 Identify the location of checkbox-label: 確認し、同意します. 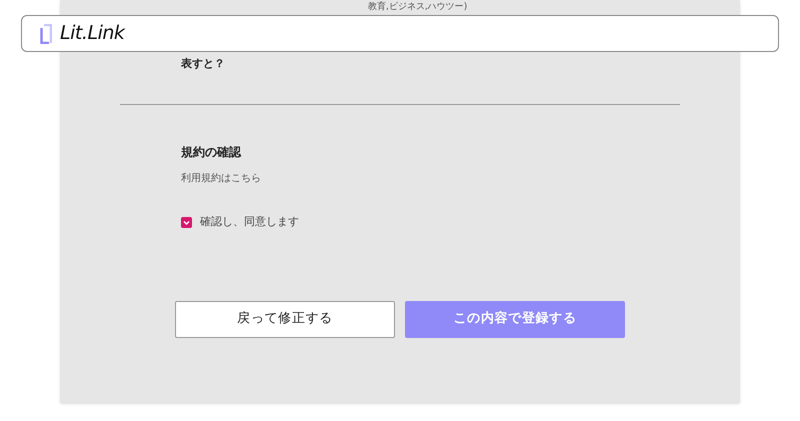
(249, 222).